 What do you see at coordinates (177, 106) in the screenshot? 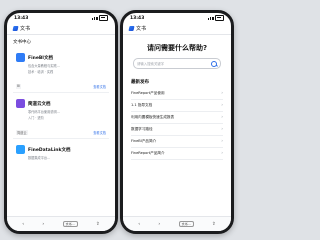
I see `article-row: 1.1 指导文档 ›` at bounding box center [177, 106].